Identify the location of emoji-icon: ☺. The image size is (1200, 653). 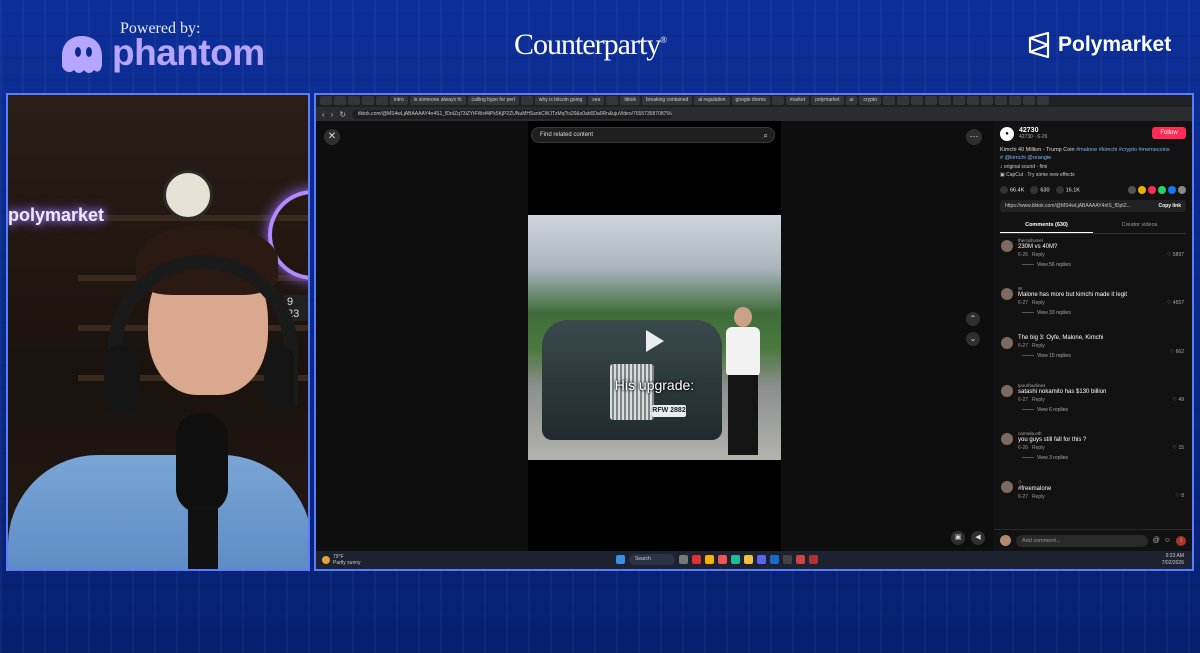
(1167, 540).